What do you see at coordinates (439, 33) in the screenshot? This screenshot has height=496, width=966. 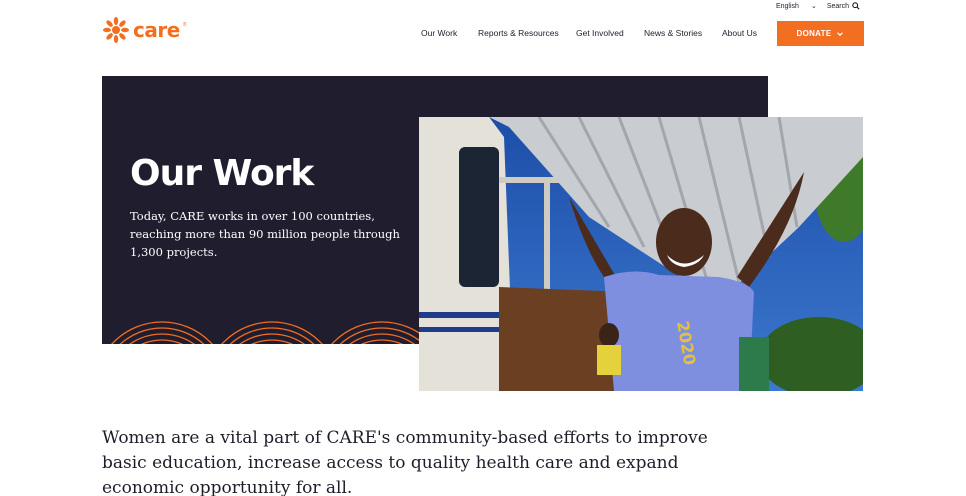 I see `nav-item-our-work: Our Work` at bounding box center [439, 33].